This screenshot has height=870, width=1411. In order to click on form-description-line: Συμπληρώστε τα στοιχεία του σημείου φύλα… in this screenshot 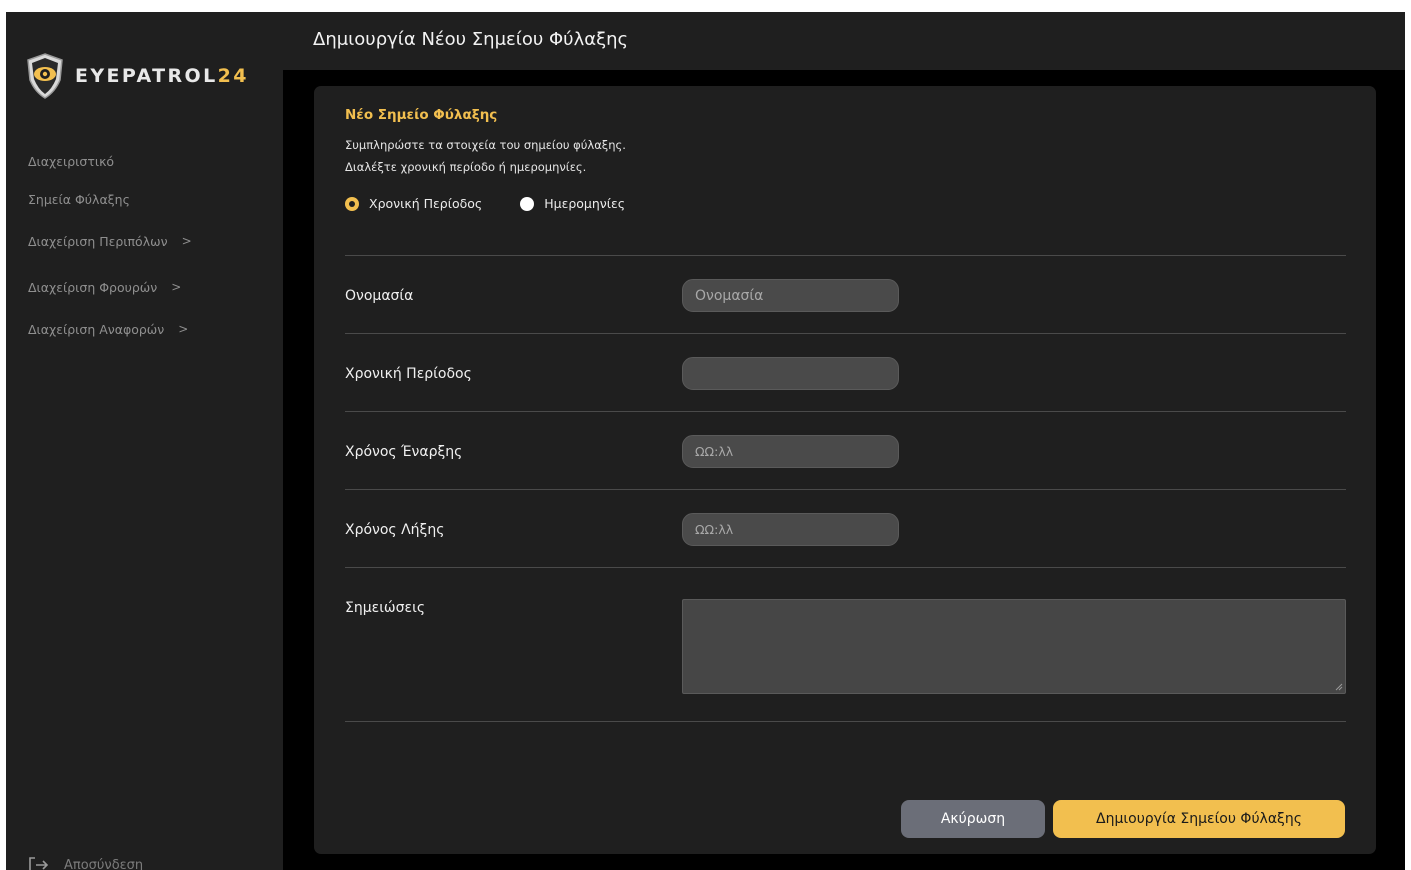, I will do `click(485, 145)`.